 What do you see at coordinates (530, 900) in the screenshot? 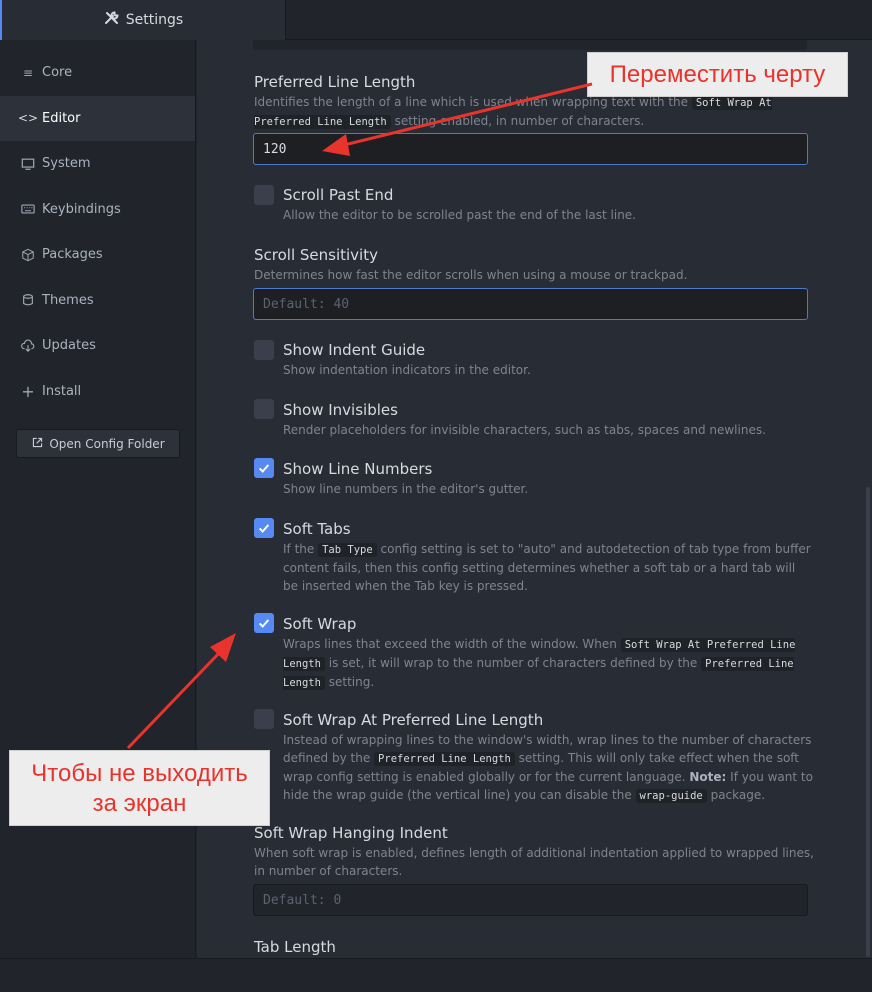
I see `soft-wrap-hanging-indent-input: Default: 0` at bounding box center [530, 900].